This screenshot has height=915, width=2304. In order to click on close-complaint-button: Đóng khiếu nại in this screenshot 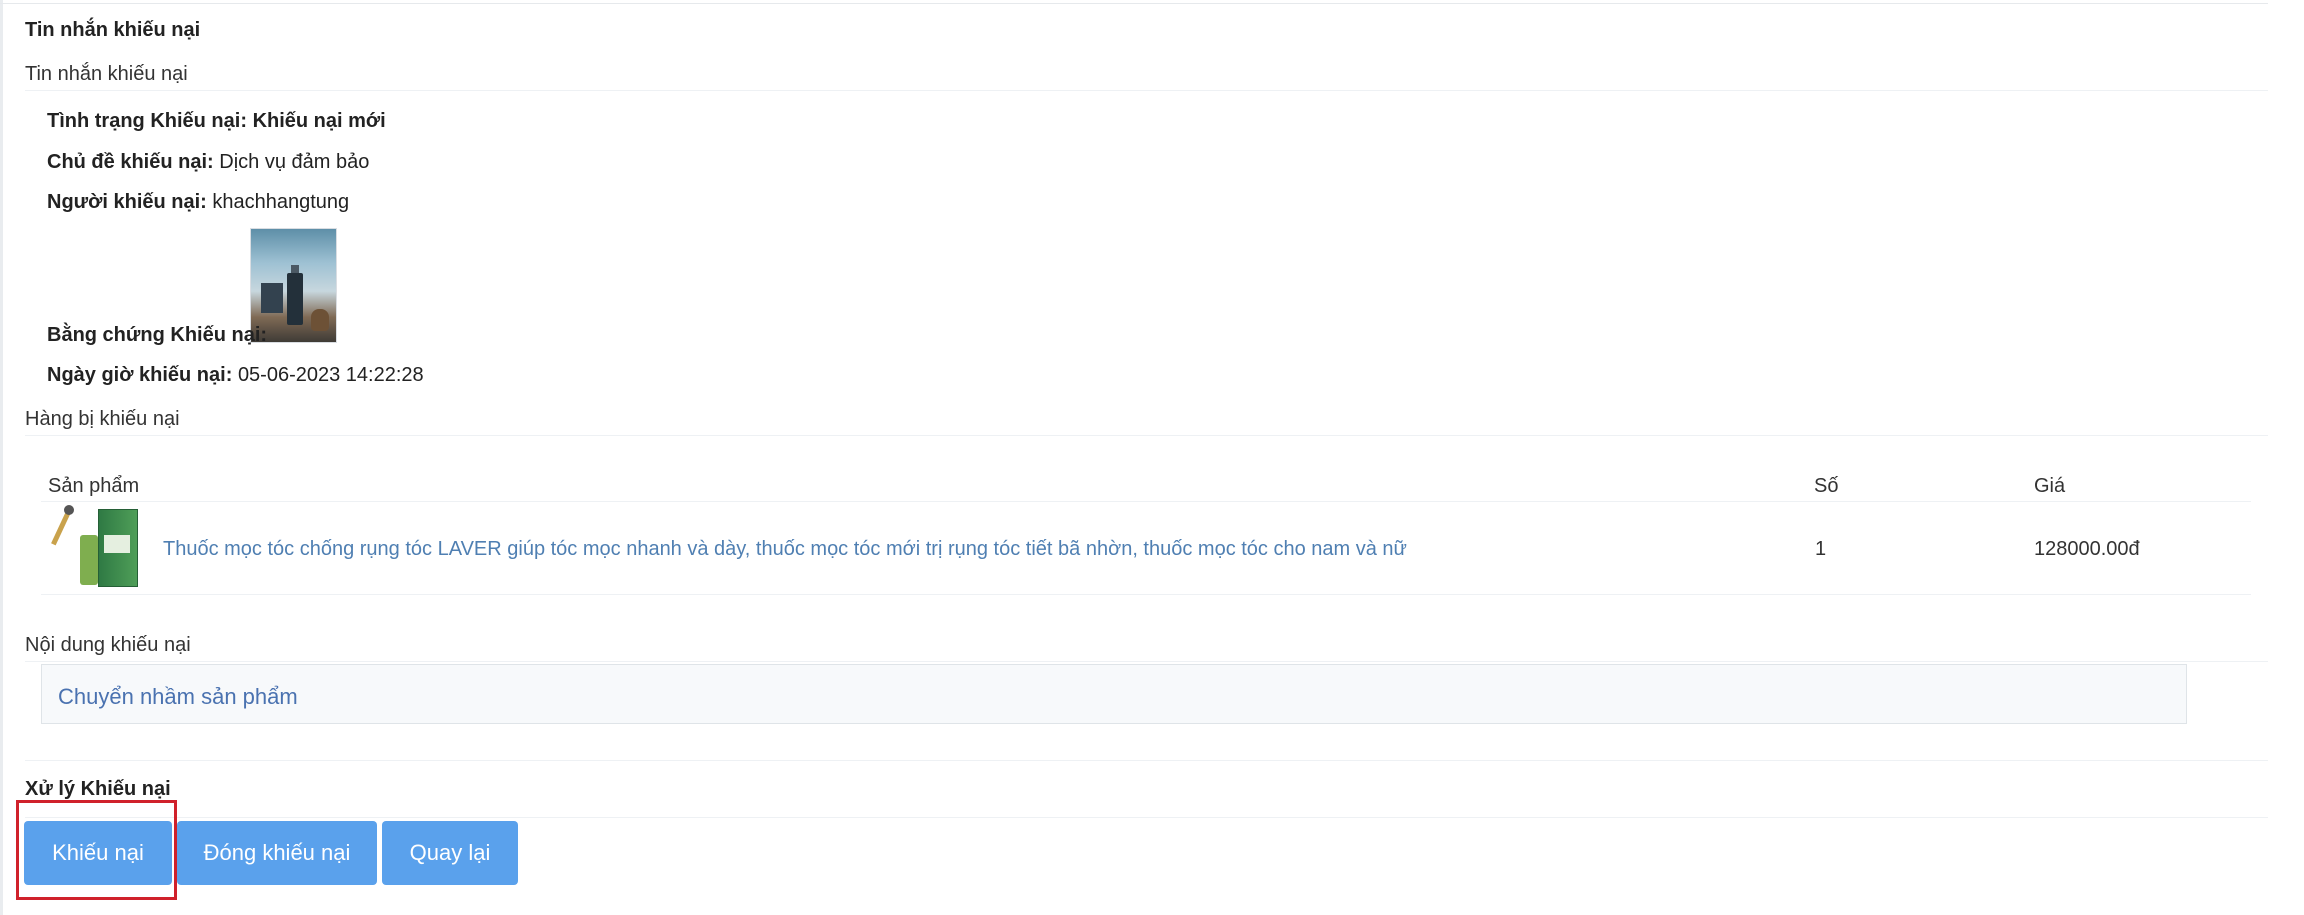, I will do `click(277, 853)`.